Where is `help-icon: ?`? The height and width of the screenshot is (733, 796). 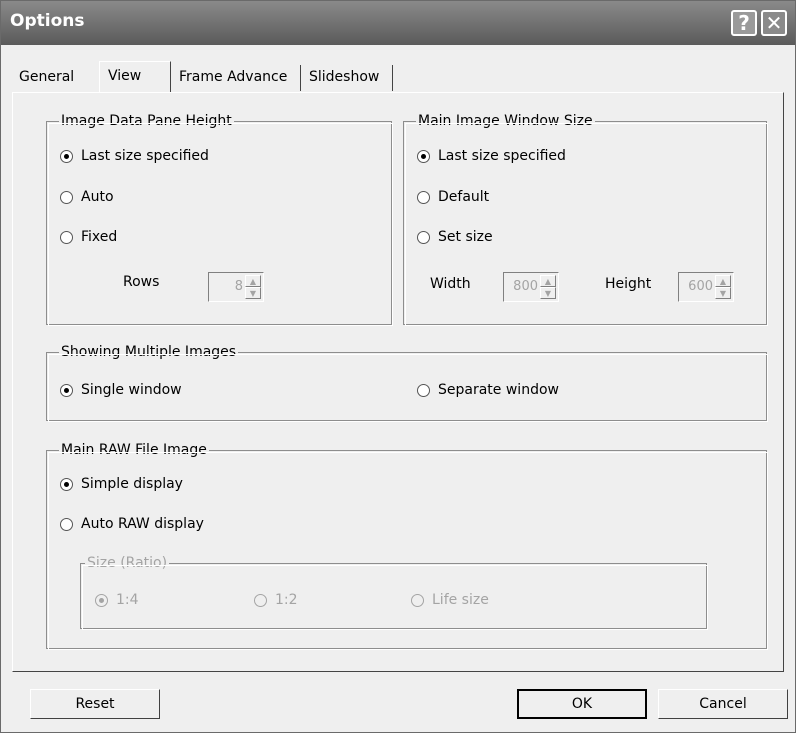 help-icon: ? is located at coordinates (744, 23).